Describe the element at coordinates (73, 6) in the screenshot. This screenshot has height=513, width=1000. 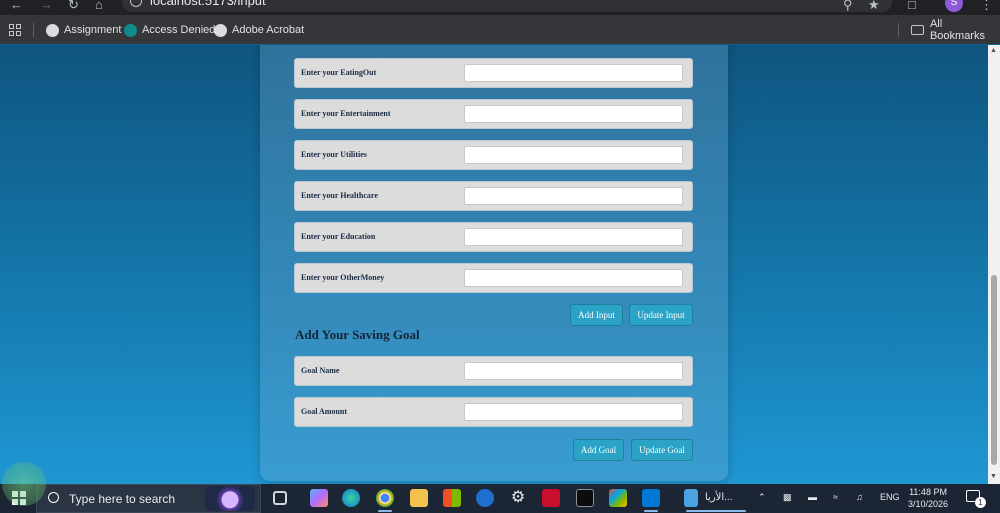
I see `reload-icon: ↻` at that location.